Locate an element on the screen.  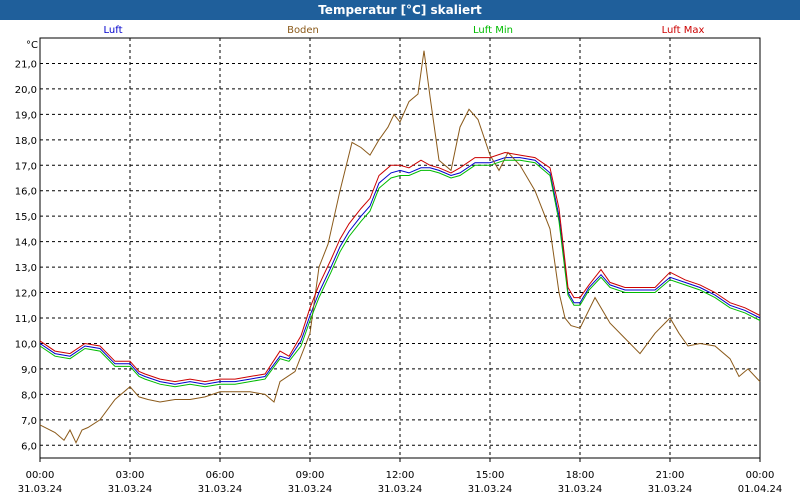
x-tick-time: 21:00 is located at coordinates (670, 475).